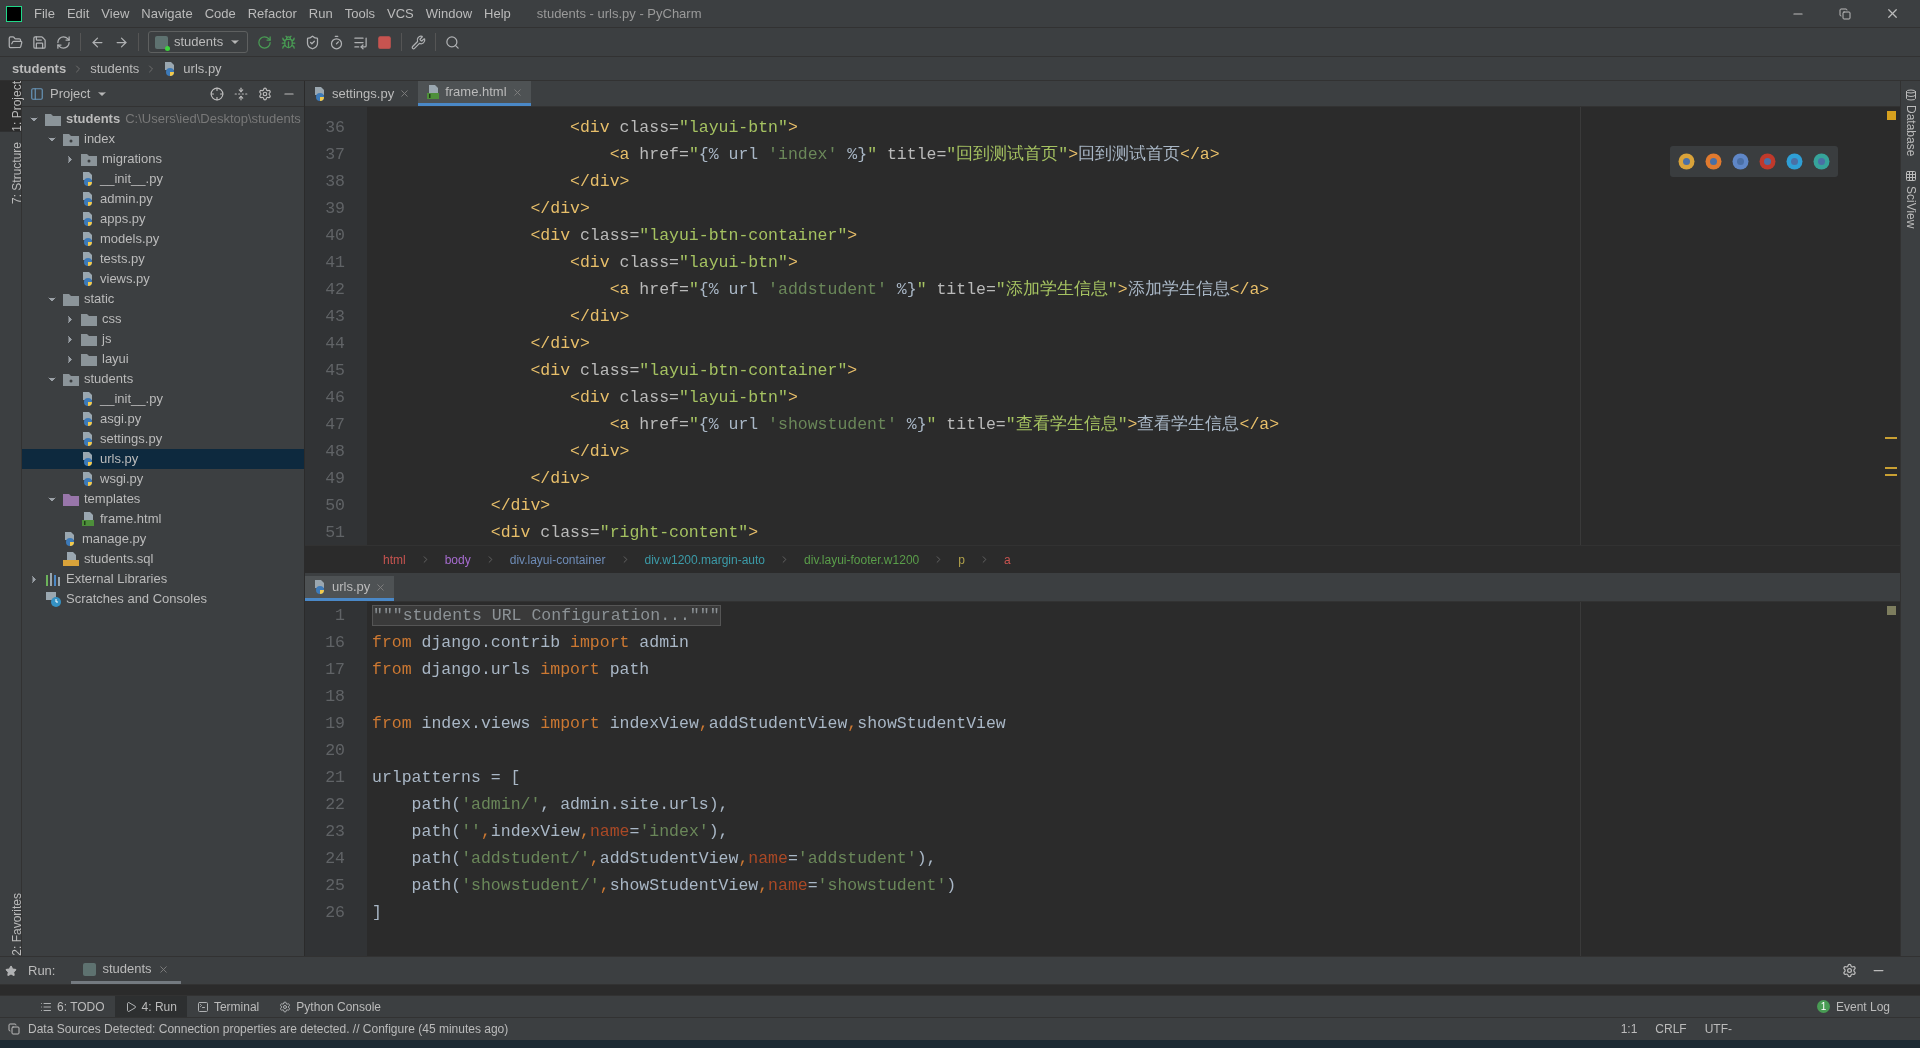  I want to click on search-icon, so click(453, 42).